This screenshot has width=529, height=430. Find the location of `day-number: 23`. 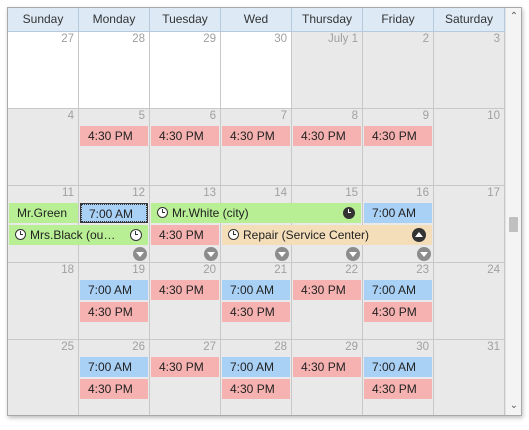

day-number: 23 is located at coordinates (422, 270).